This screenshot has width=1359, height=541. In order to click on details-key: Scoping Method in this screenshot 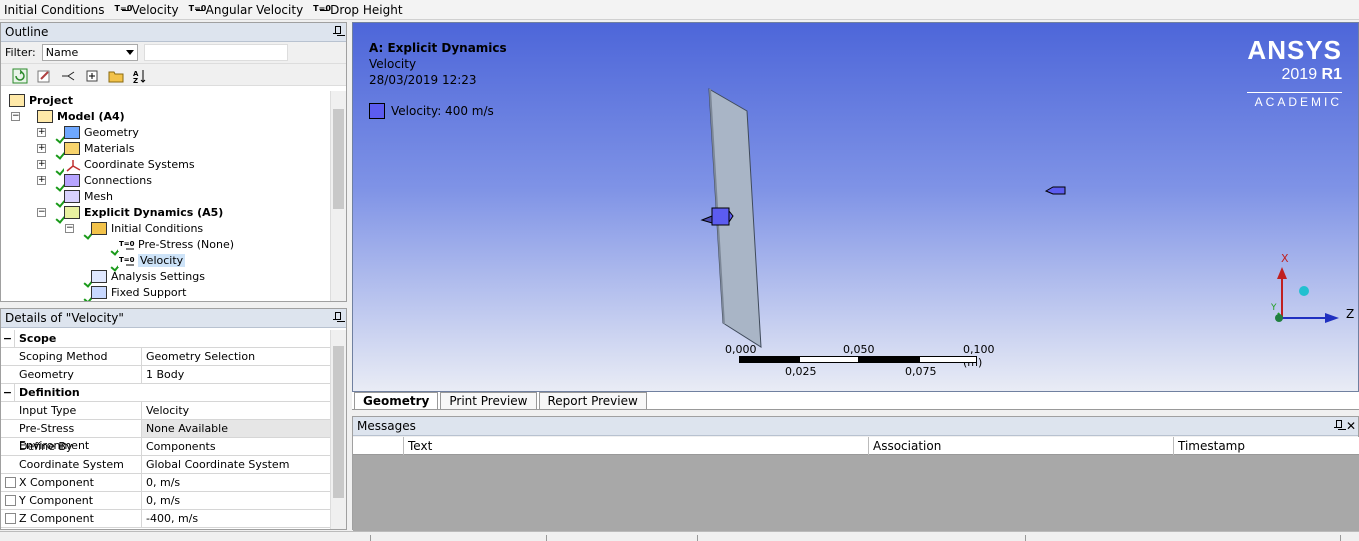, I will do `click(71, 356)`.